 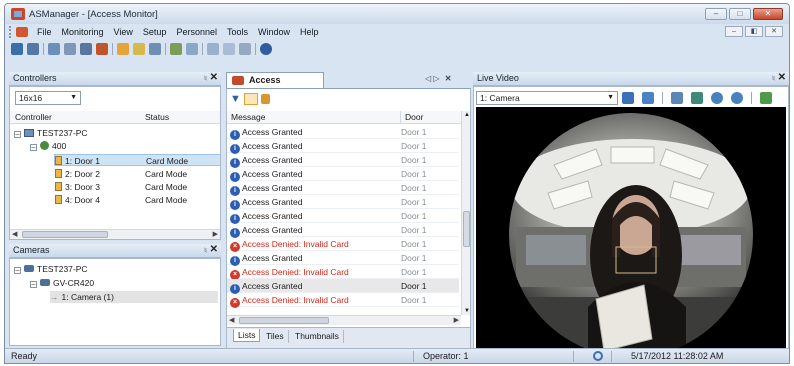 I want to click on access-group-icon, so click(x=155, y=49).